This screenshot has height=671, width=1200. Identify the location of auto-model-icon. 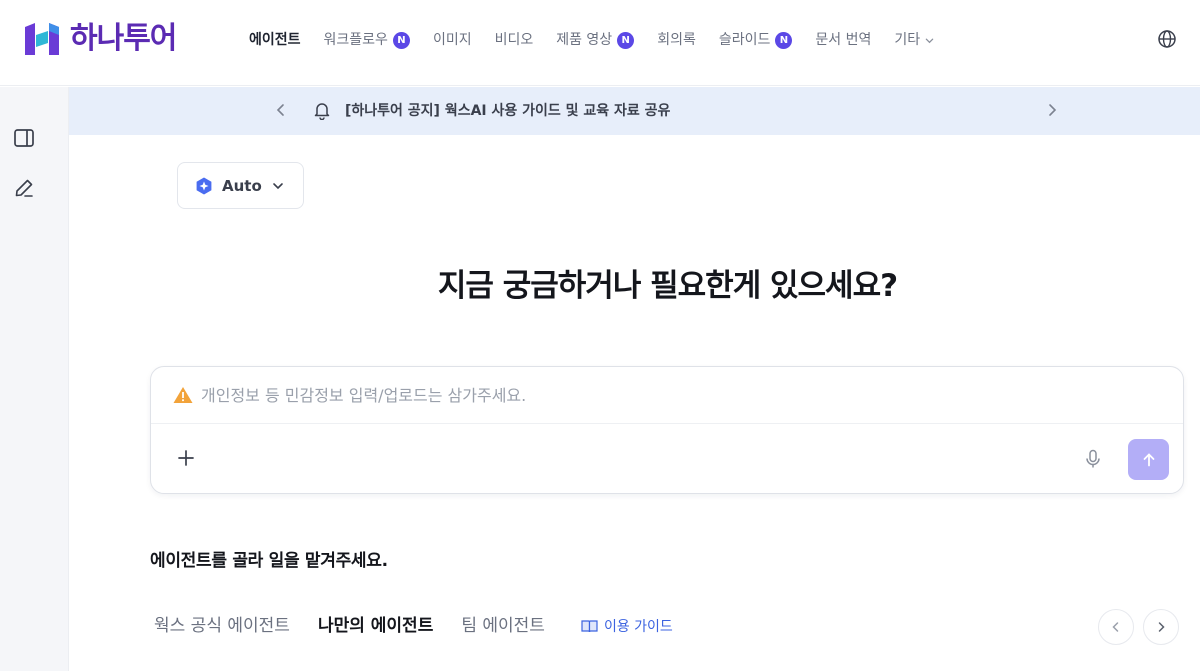
(204, 185).